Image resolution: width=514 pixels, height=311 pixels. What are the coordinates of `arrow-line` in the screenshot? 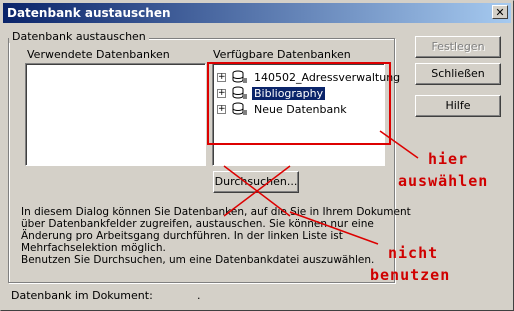 It's located at (334, 228).